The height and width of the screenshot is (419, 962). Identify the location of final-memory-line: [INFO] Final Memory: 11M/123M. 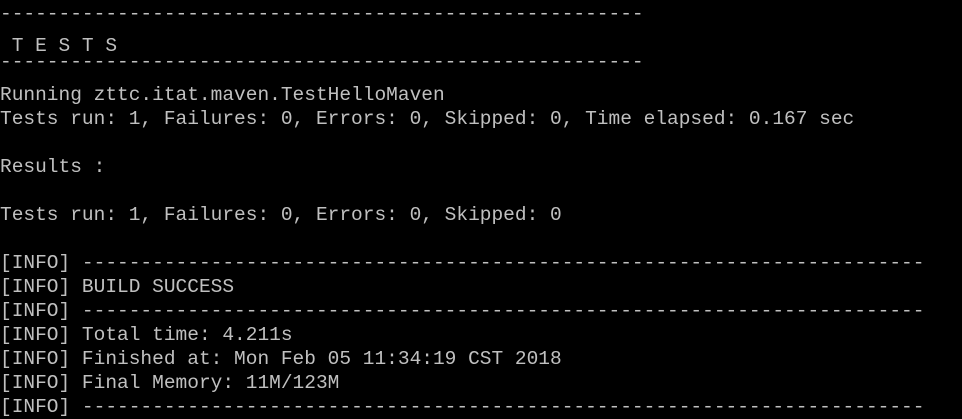
(169, 383).